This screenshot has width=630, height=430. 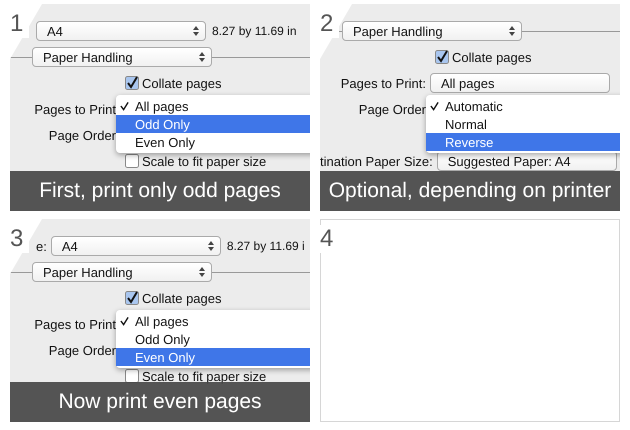 I want to click on field-label: e:, so click(x=41, y=246).